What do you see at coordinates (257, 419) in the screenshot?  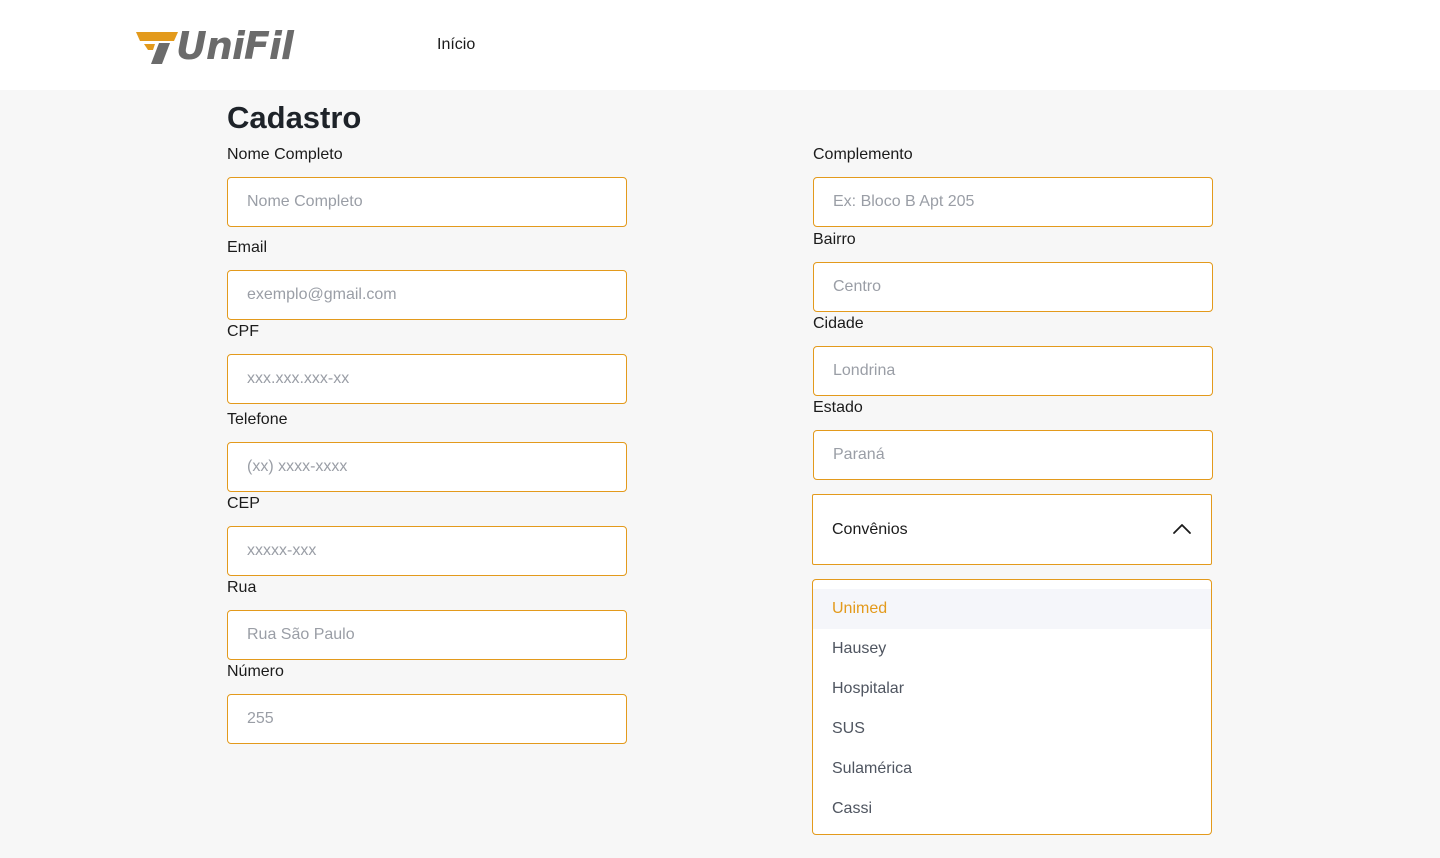 I see `label-telefone: Telefone` at bounding box center [257, 419].